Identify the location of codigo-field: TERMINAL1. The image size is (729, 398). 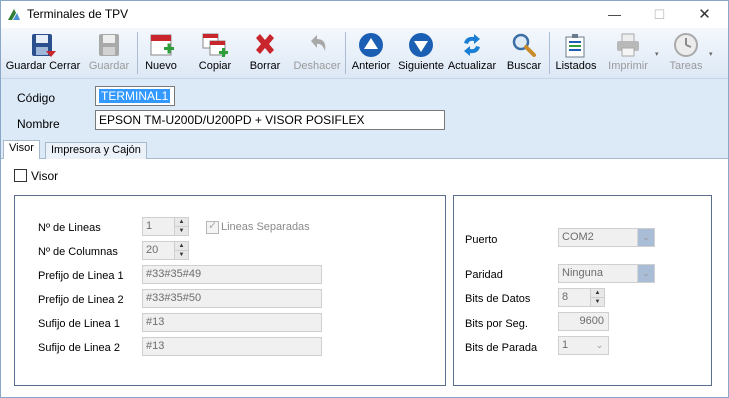
(135, 96).